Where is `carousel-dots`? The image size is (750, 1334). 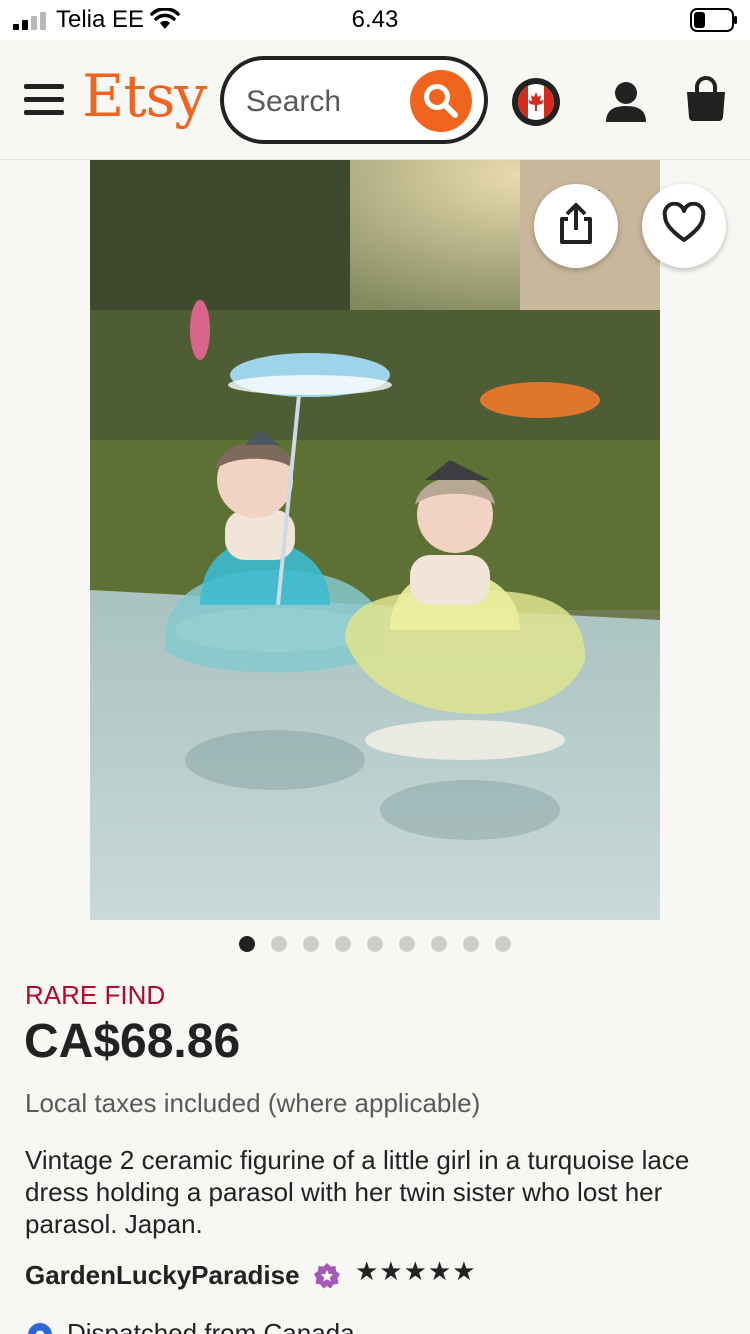 carousel-dots is located at coordinates (375, 946).